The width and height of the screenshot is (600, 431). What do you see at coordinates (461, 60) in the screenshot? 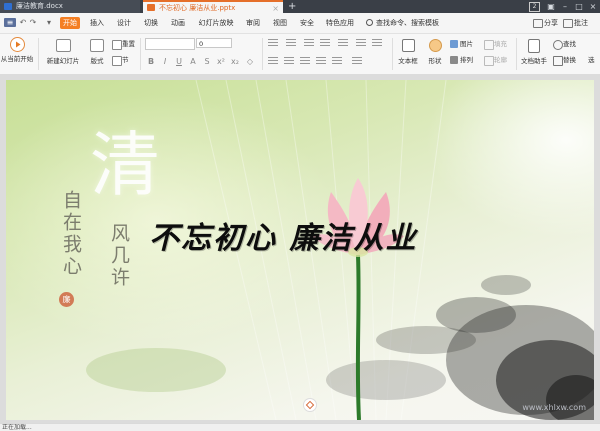
I see `arrange-button: 排列` at bounding box center [461, 60].